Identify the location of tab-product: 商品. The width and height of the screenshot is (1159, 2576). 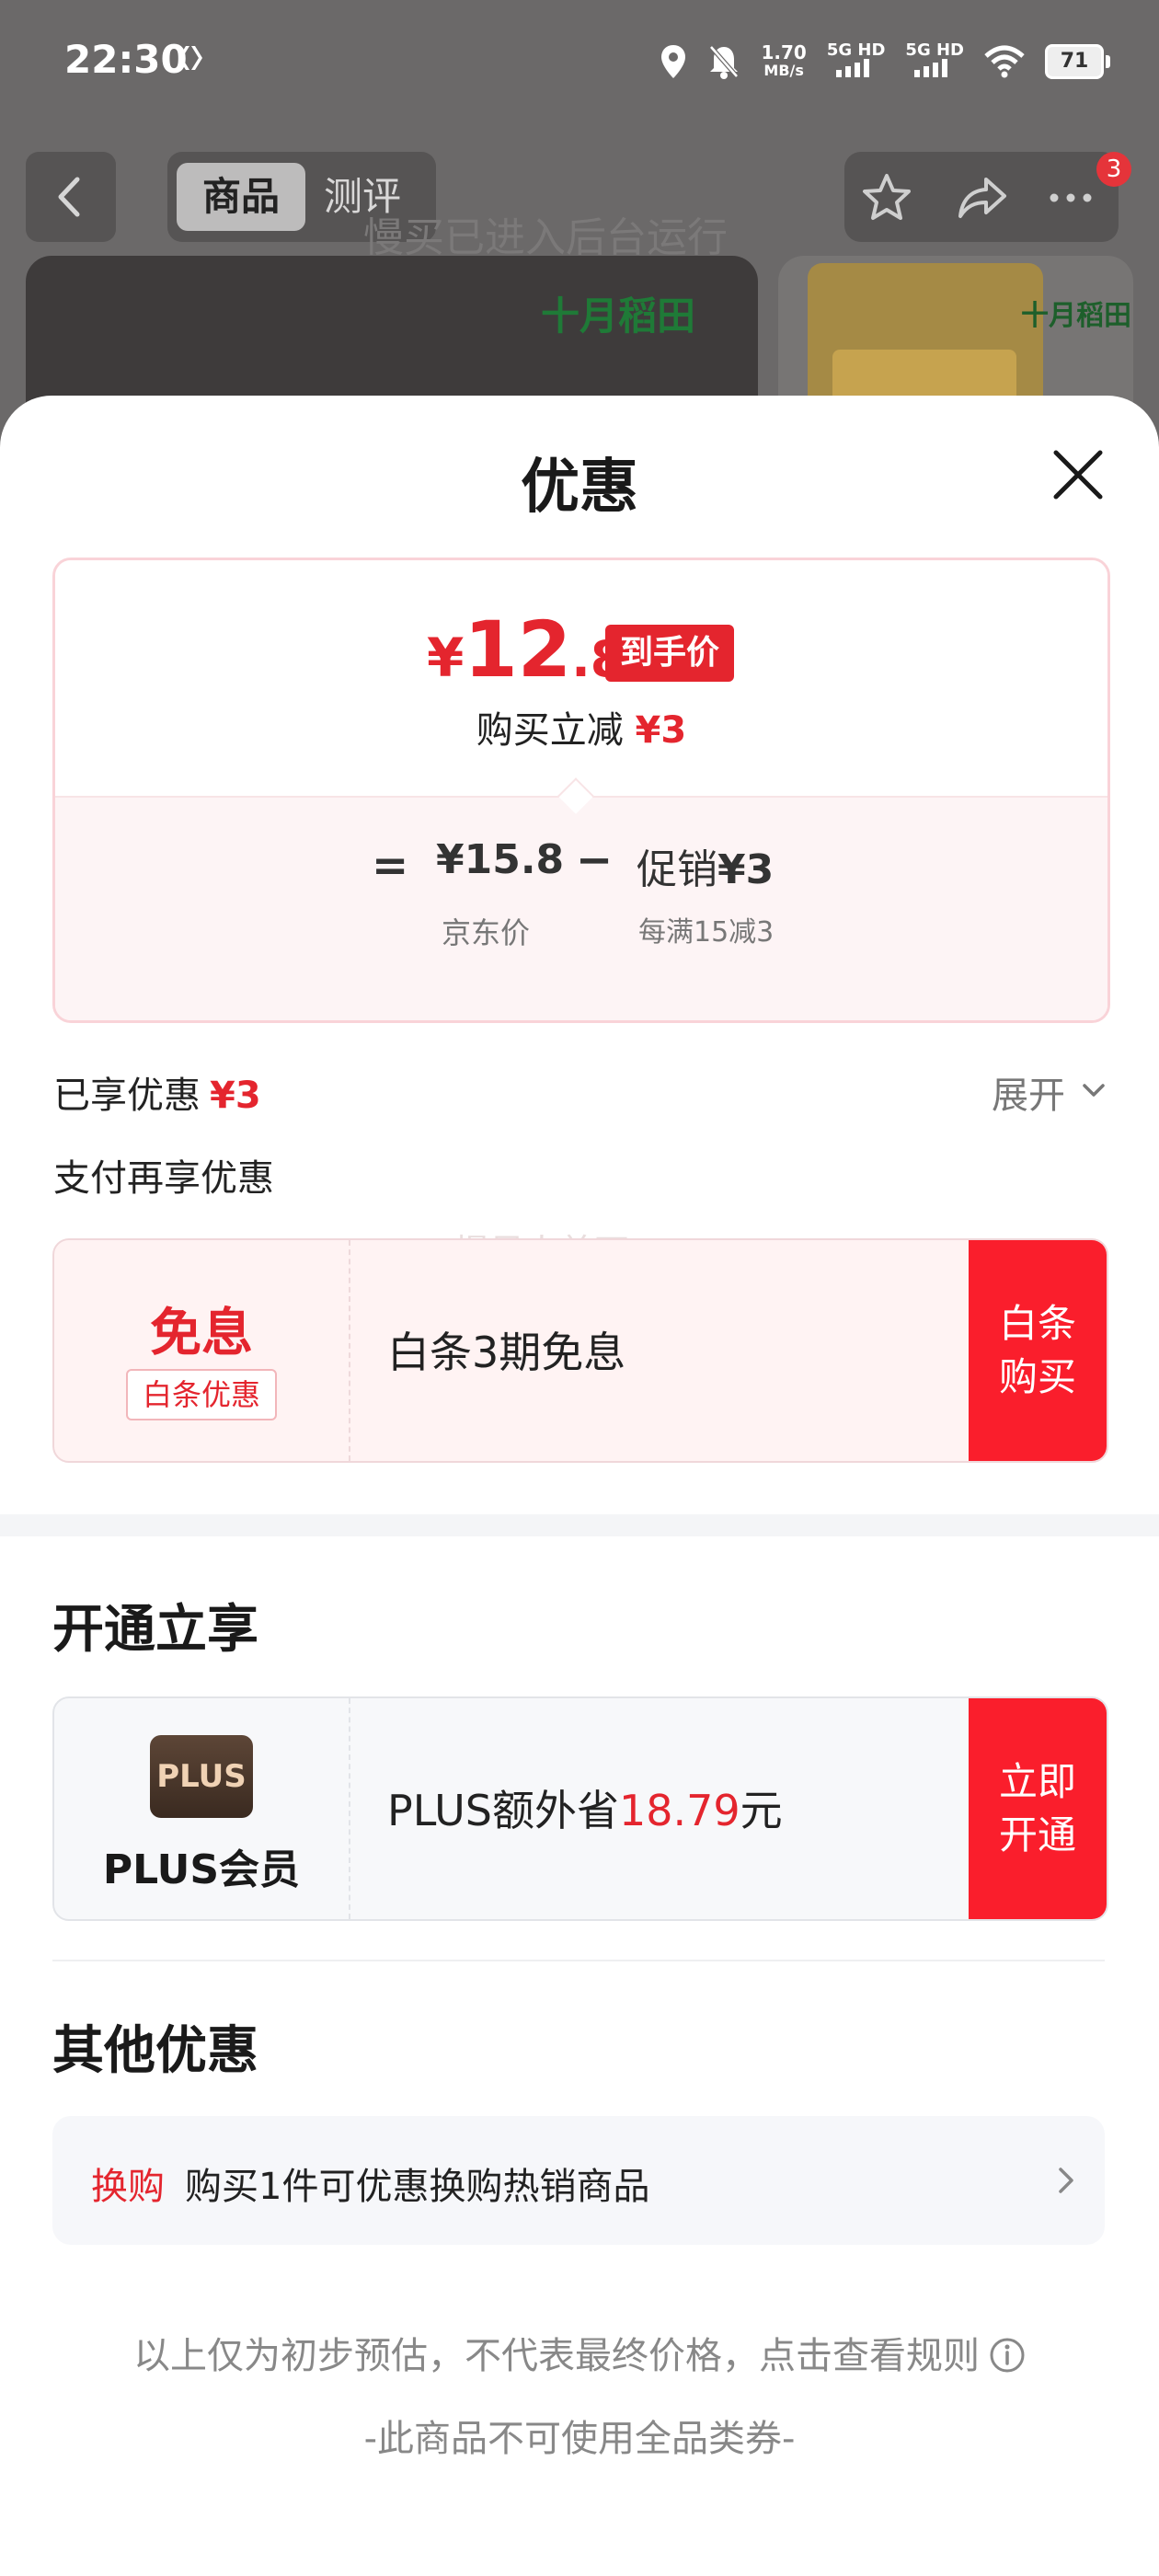
(241, 197).